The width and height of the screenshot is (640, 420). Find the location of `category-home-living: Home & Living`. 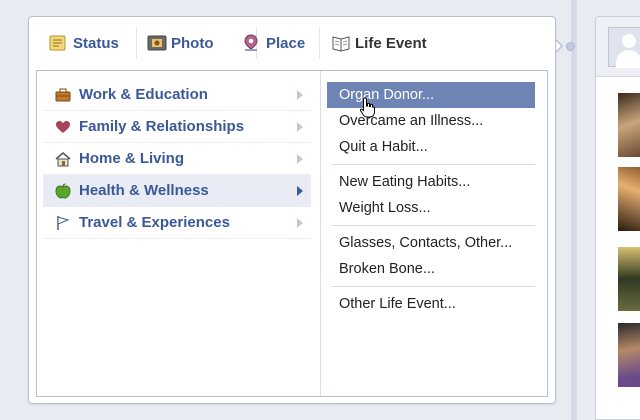

category-home-living: Home & Living is located at coordinates (177, 159).